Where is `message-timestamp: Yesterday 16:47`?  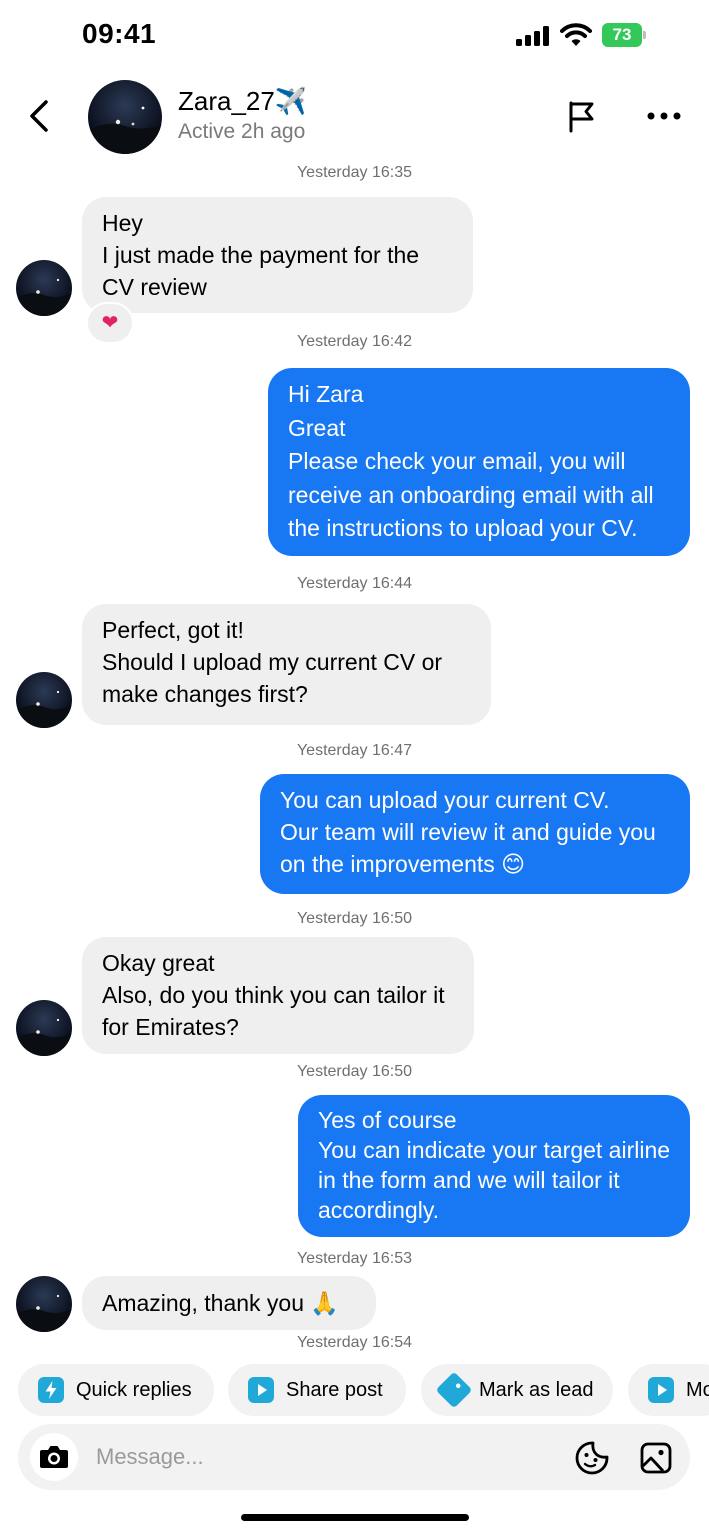
message-timestamp: Yesterday 16:47 is located at coordinates (354, 750).